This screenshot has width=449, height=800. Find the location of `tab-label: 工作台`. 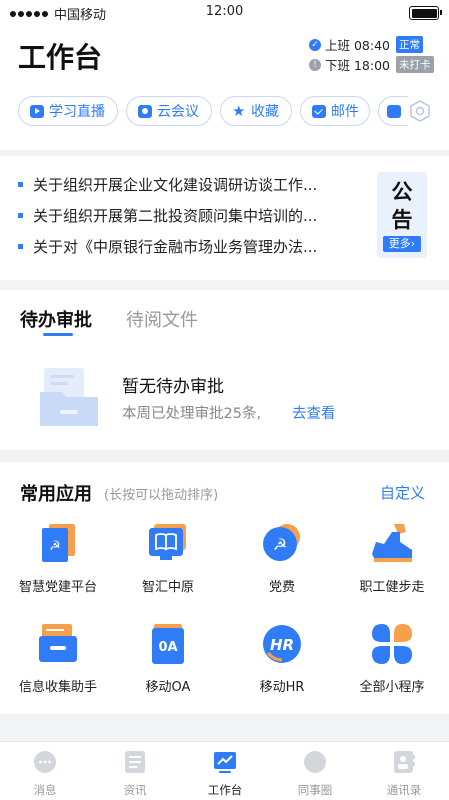

tab-label: 工作台 is located at coordinates (225, 790).